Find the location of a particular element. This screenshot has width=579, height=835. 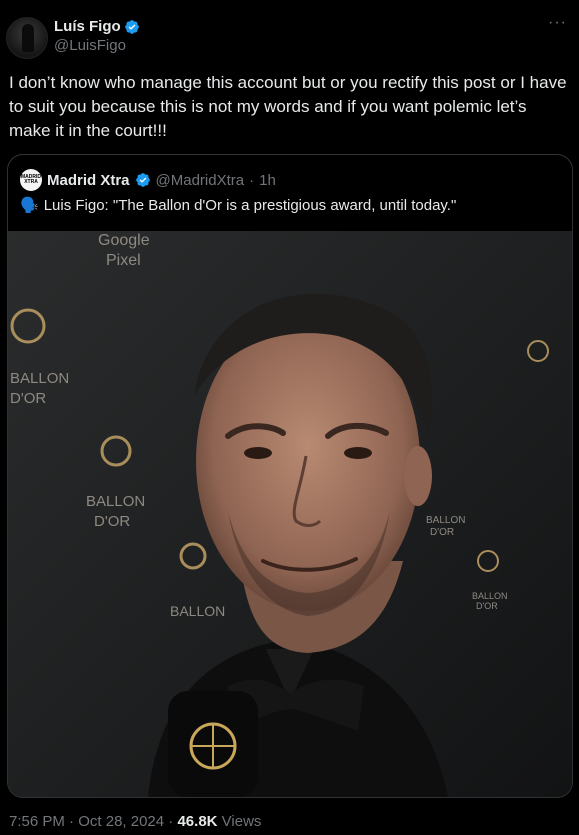

quoted-author-name: Madrid Xtra is located at coordinates (88, 180).